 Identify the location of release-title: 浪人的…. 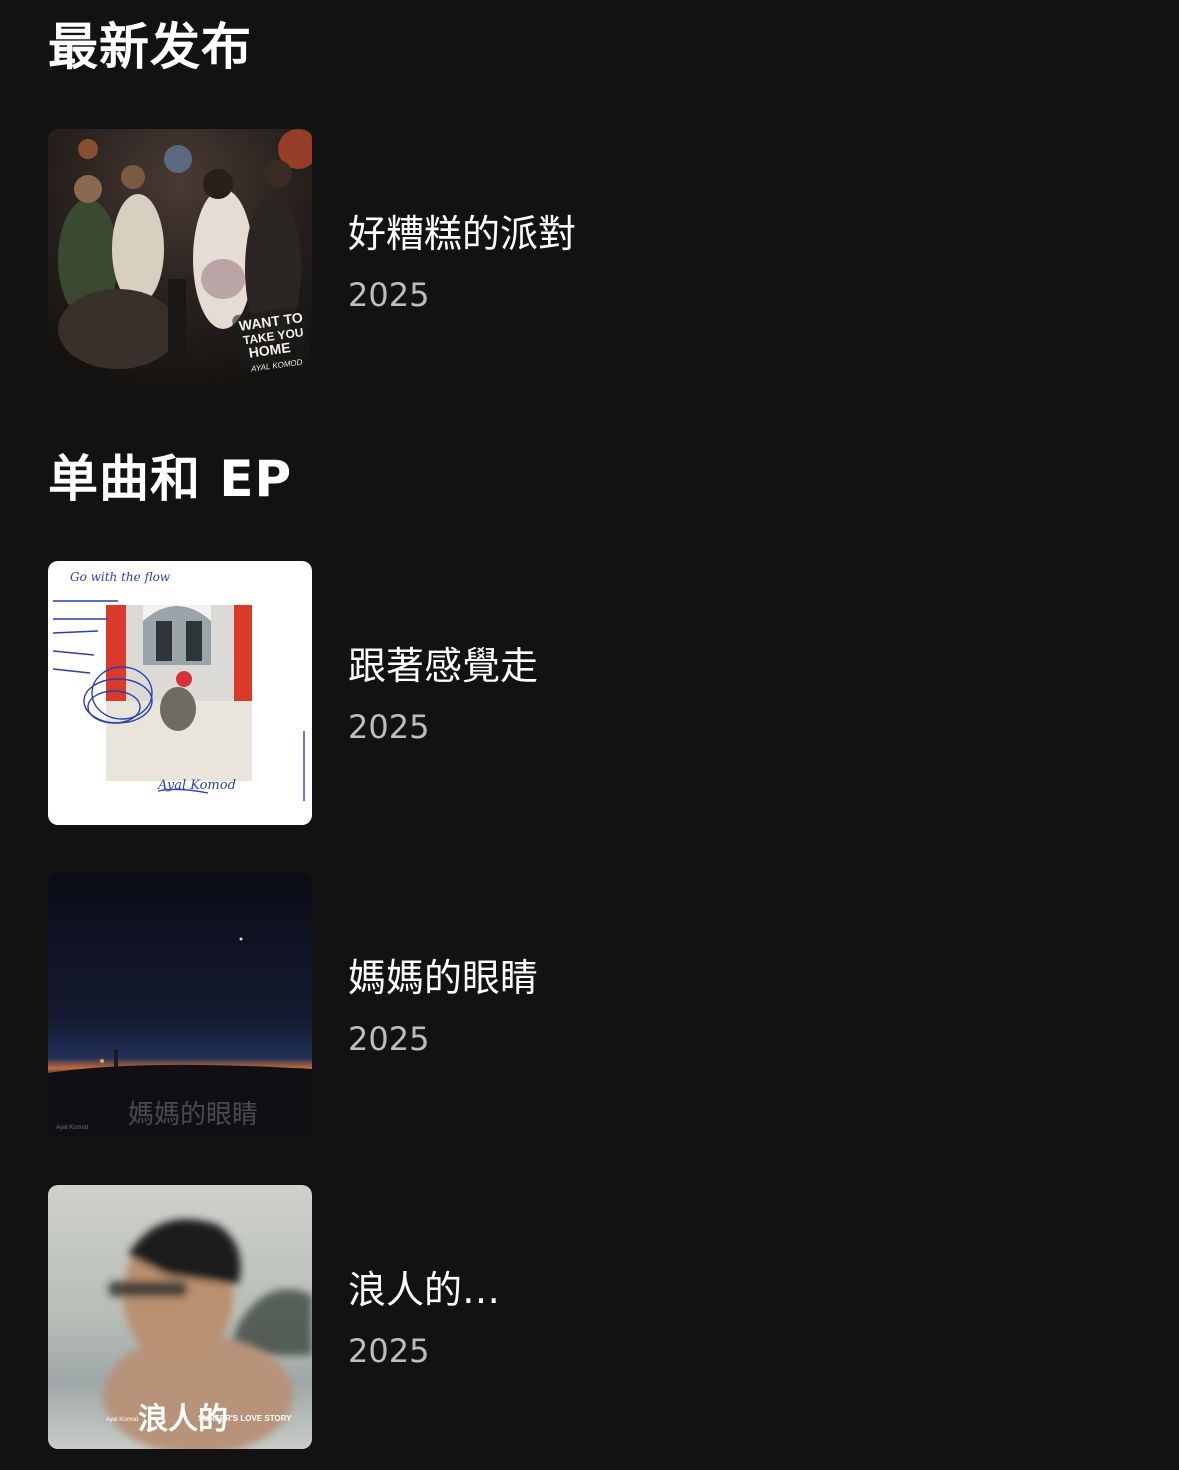
(424, 1290).